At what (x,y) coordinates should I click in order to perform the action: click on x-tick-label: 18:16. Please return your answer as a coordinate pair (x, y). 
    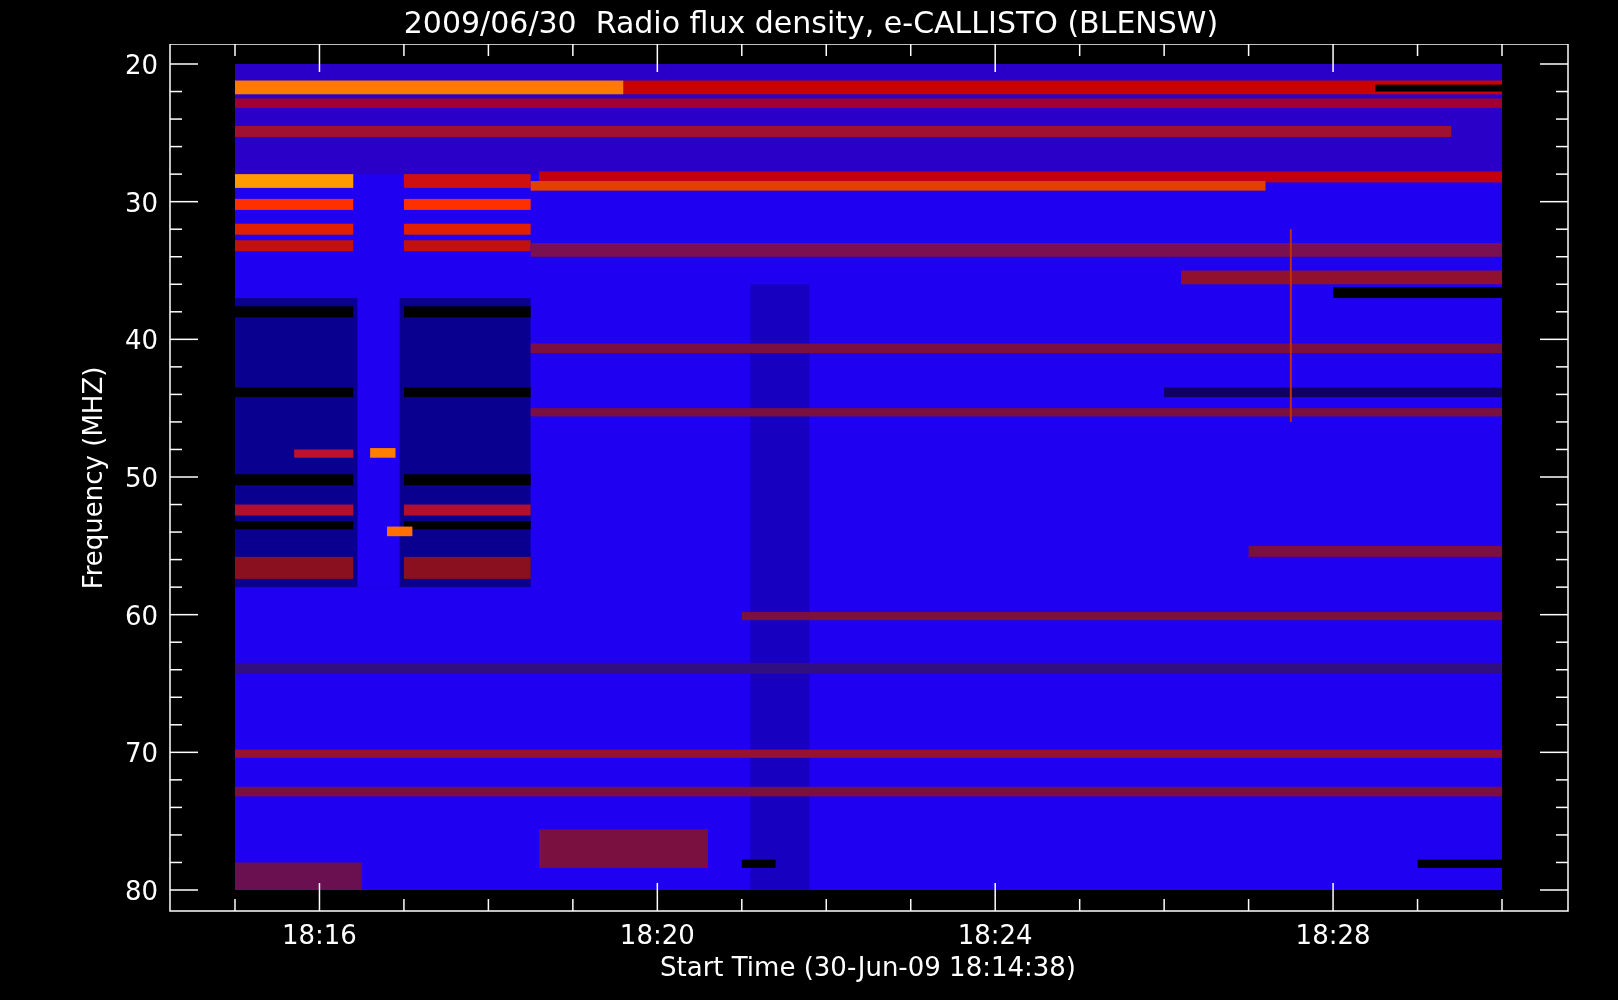
    Looking at the image, I should click on (319, 935).